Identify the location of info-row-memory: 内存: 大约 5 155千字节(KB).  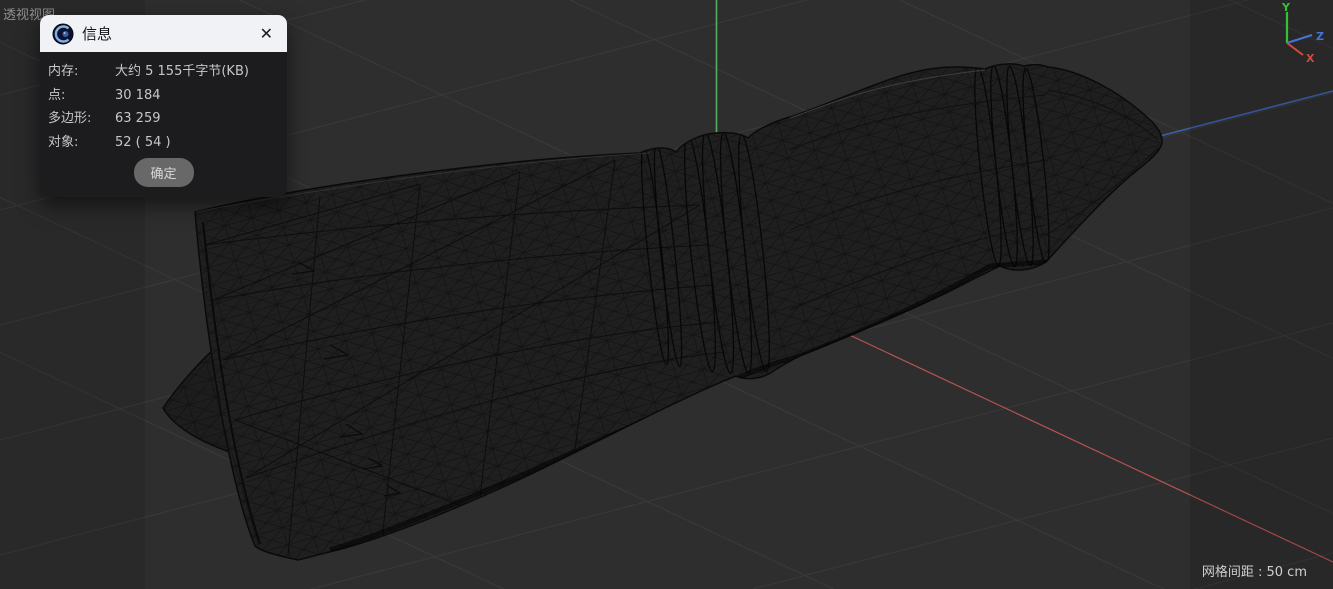
(163, 72).